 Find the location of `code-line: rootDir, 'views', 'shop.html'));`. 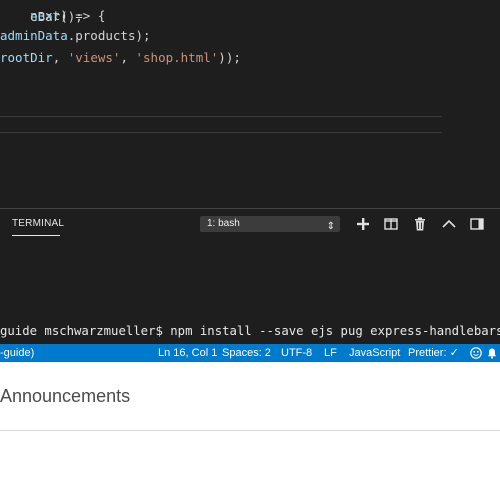

code-line: rootDir, 'views', 'shop.html')); is located at coordinates (120, 58).